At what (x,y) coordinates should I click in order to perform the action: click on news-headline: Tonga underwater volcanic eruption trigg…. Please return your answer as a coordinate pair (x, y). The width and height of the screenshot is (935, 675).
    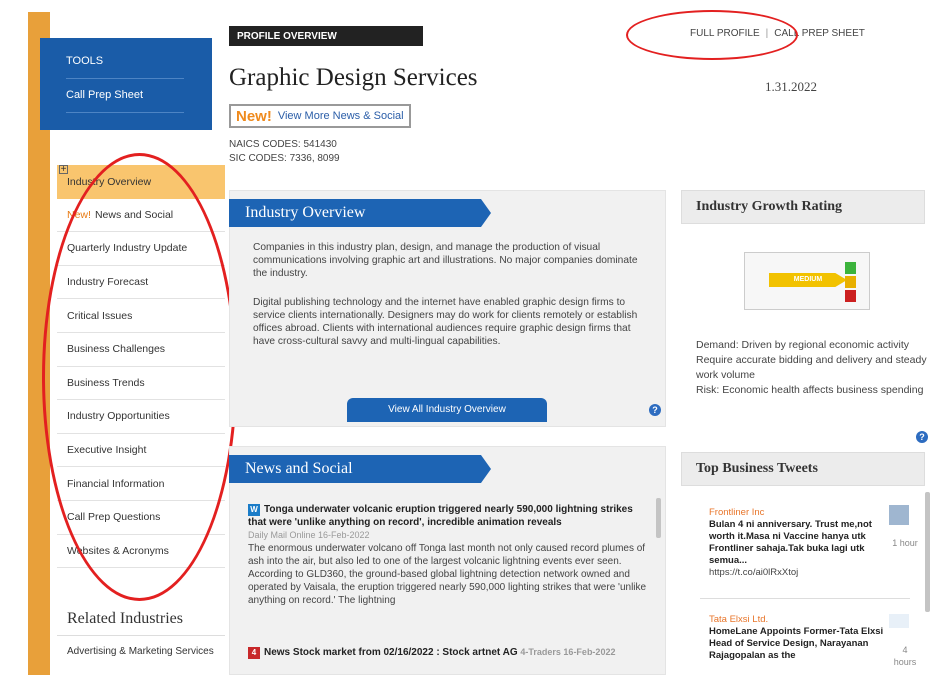
    Looking at the image, I should click on (440, 516).